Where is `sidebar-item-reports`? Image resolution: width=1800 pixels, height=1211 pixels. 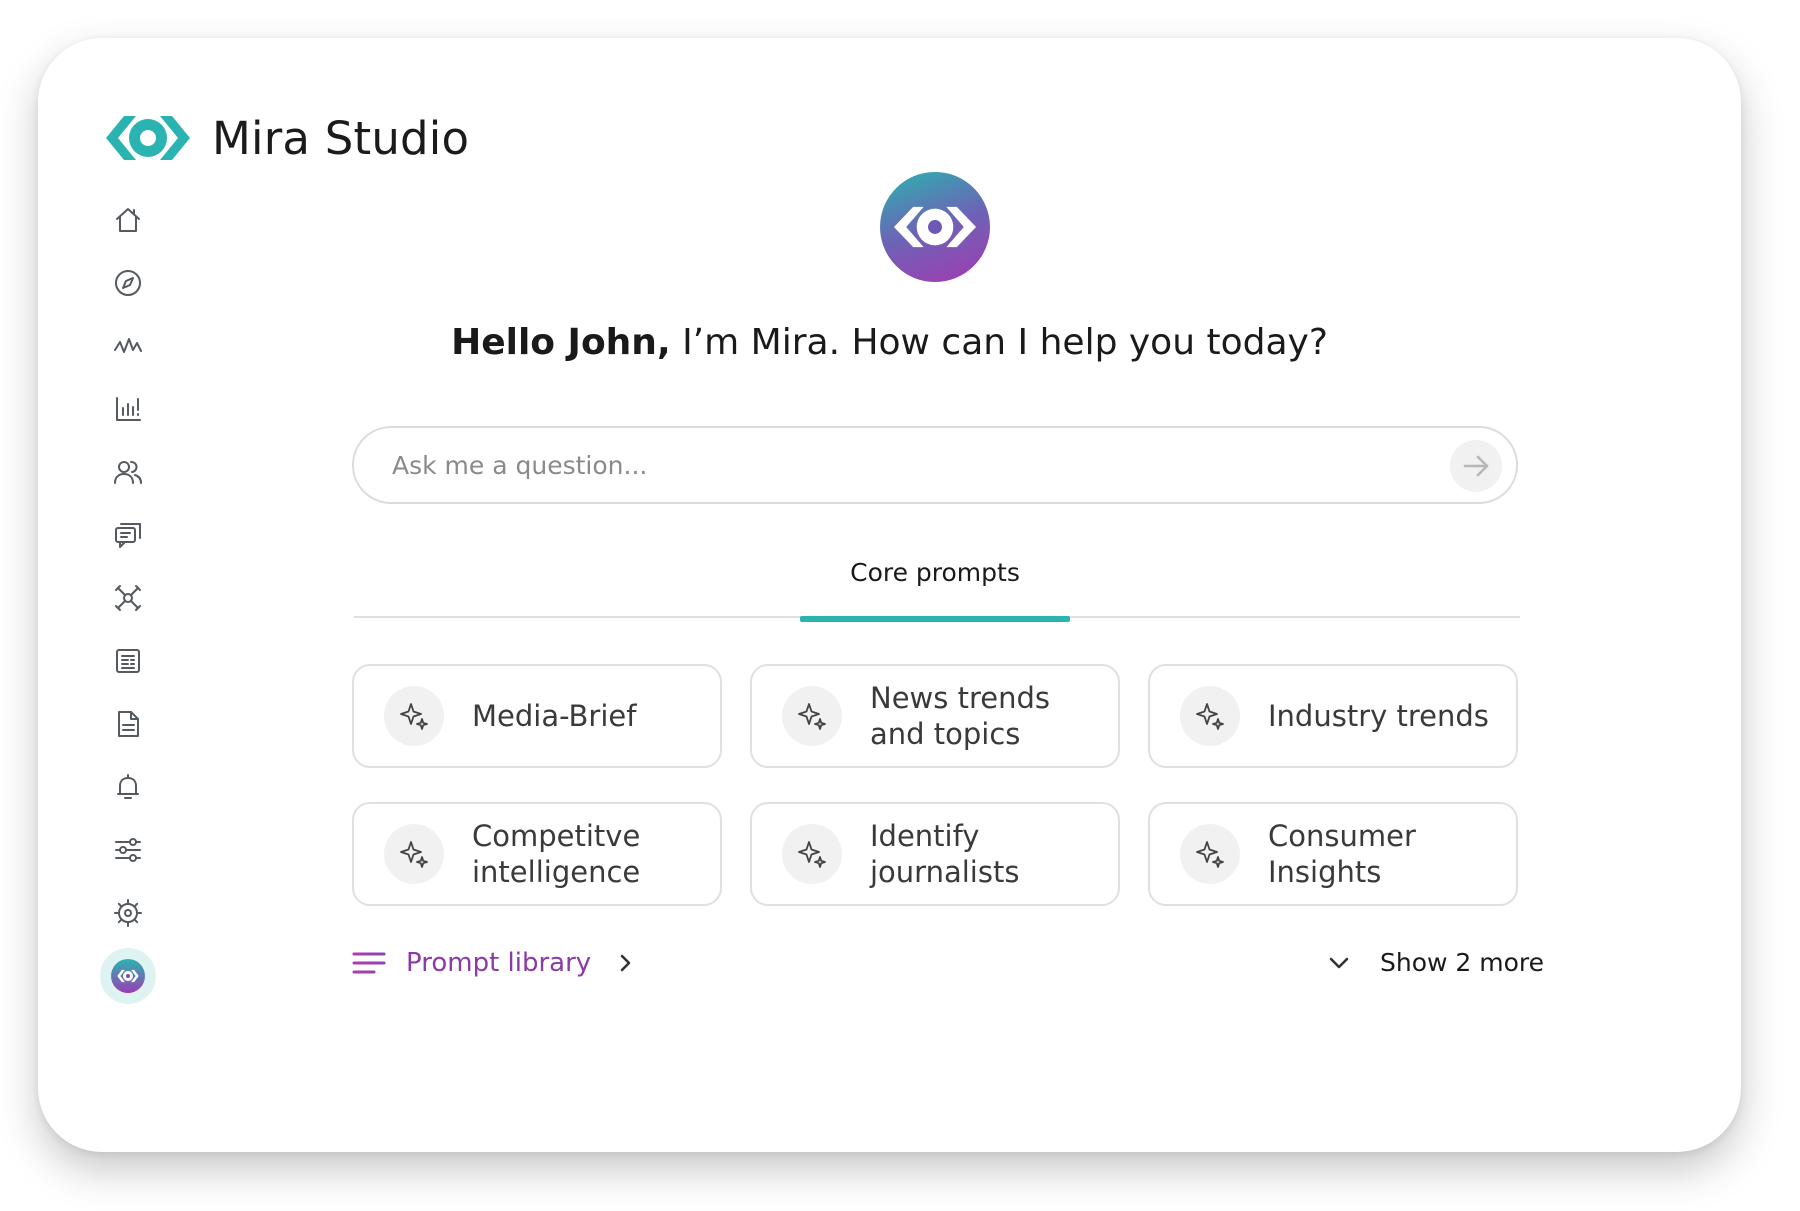
sidebar-item-reports is located at coordinates (128, 723).